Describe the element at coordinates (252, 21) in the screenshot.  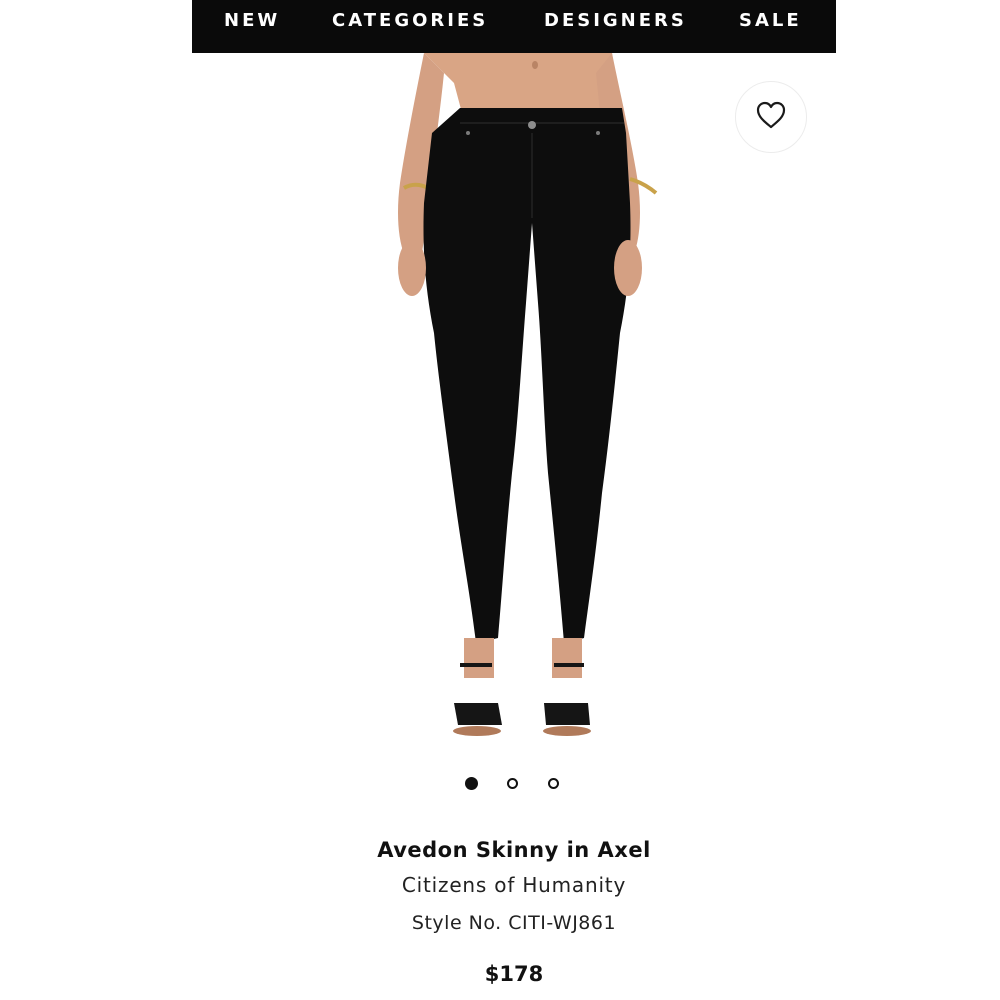
I see `nav-item-new: NEW` at that location.